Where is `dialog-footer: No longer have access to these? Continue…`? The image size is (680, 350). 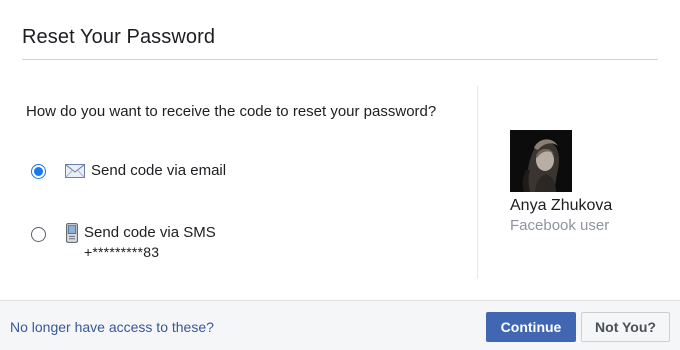 dialog-footer: No longer have access to these? Continue… is located at coordinates (340, 325).